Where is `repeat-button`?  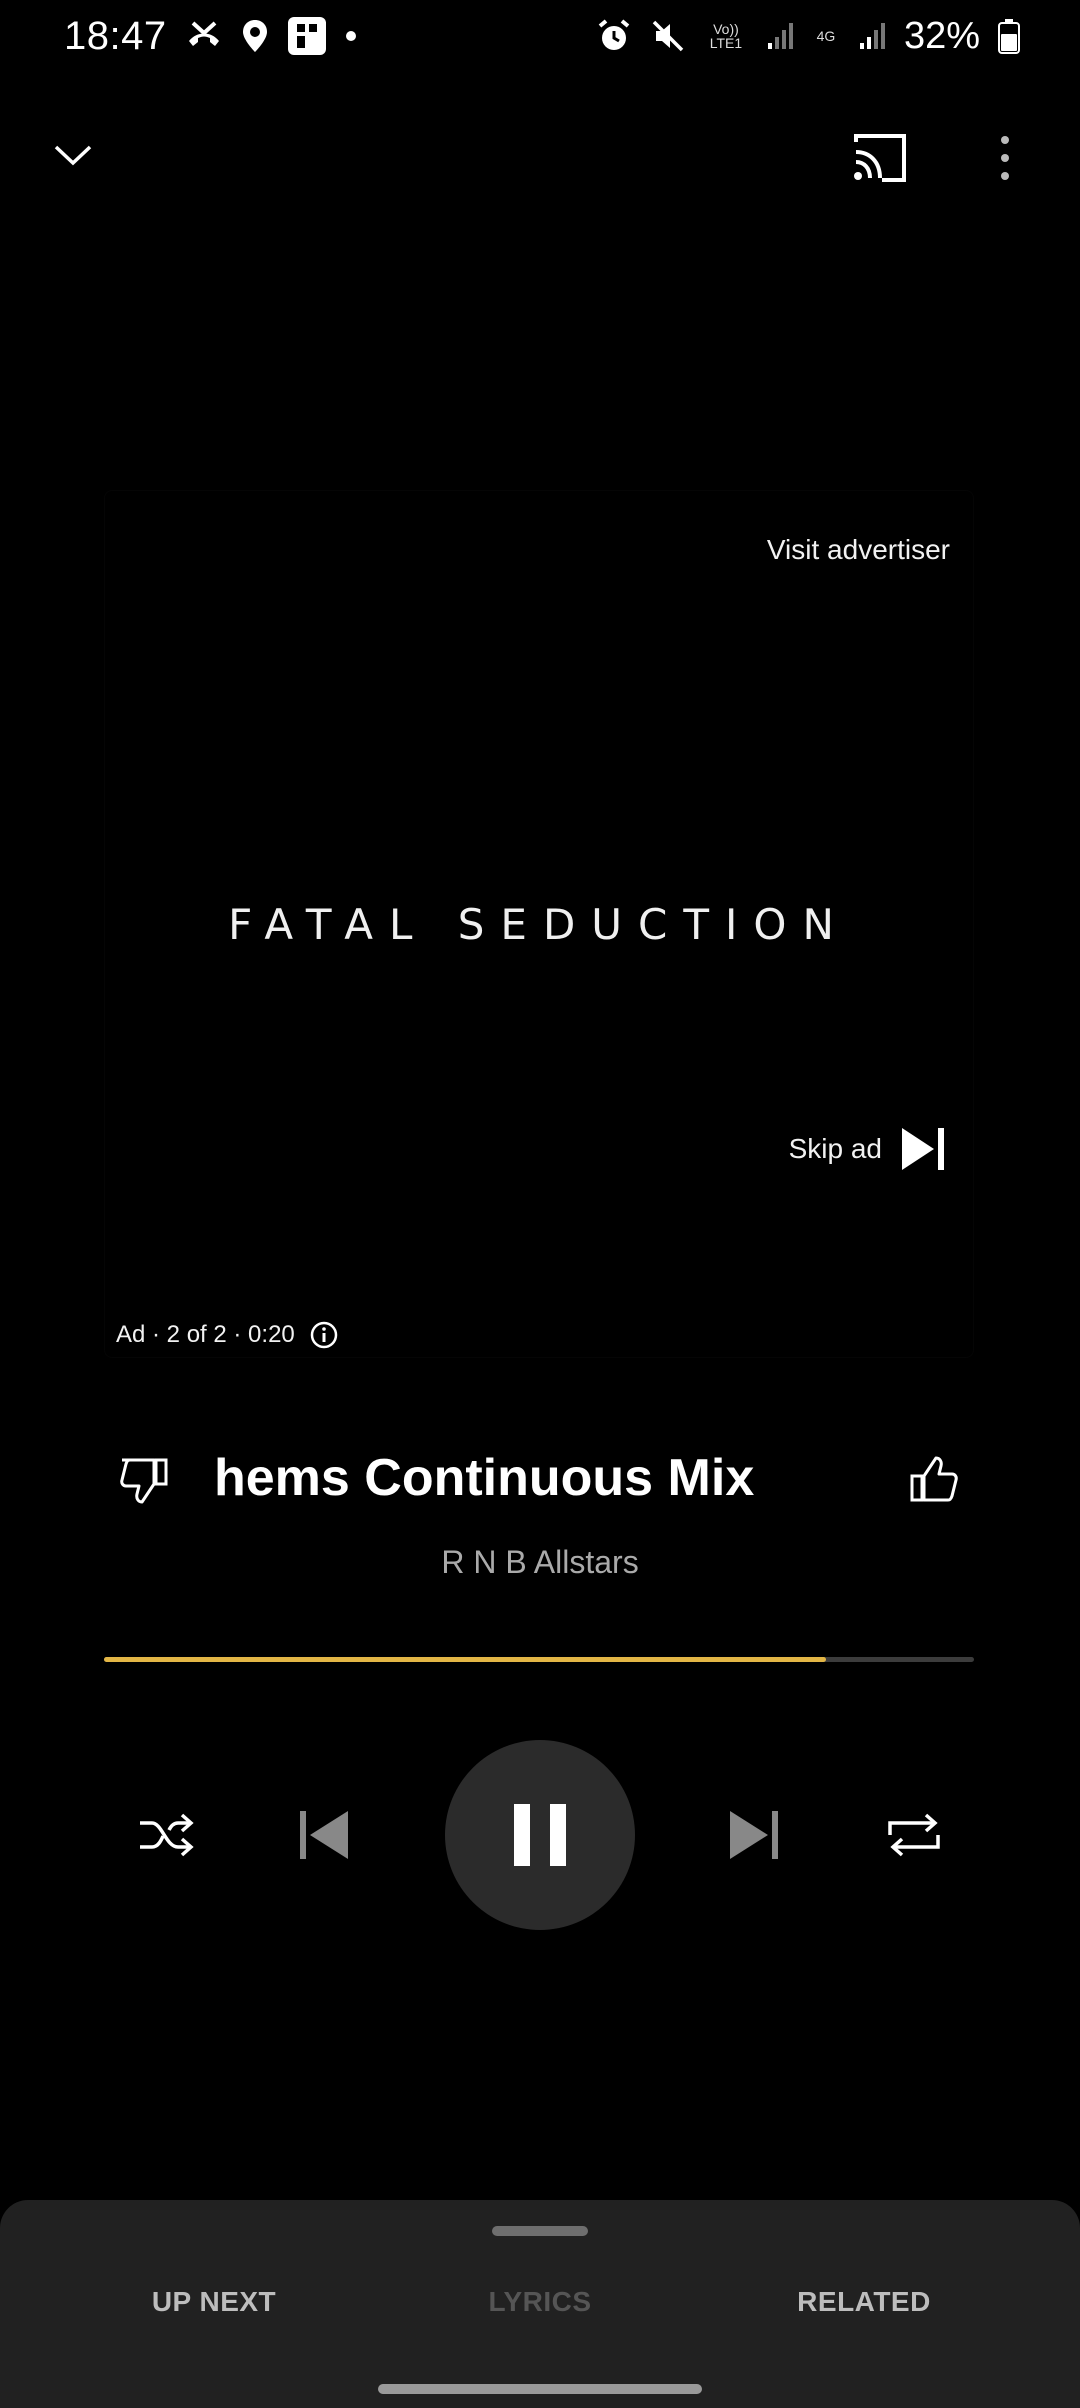
repeat-button is located at coordinates (914, 1835).